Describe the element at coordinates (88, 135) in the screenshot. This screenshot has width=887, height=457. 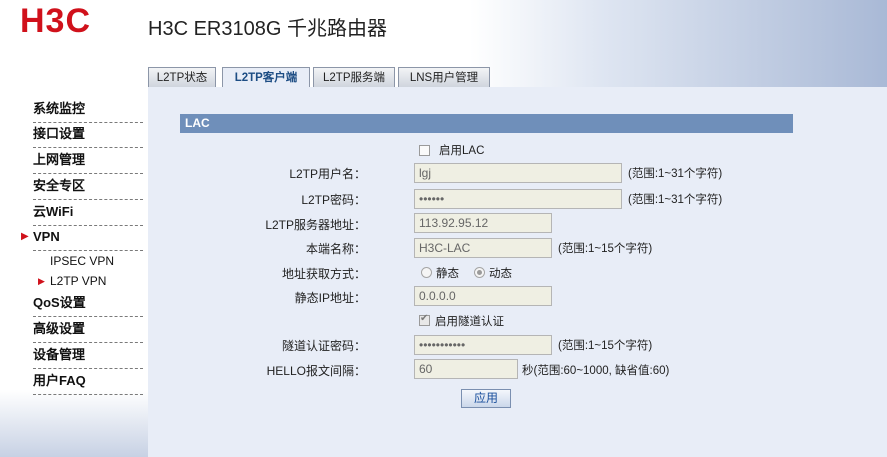
I see `sidebar-item-interface: 接口设置` at that location.